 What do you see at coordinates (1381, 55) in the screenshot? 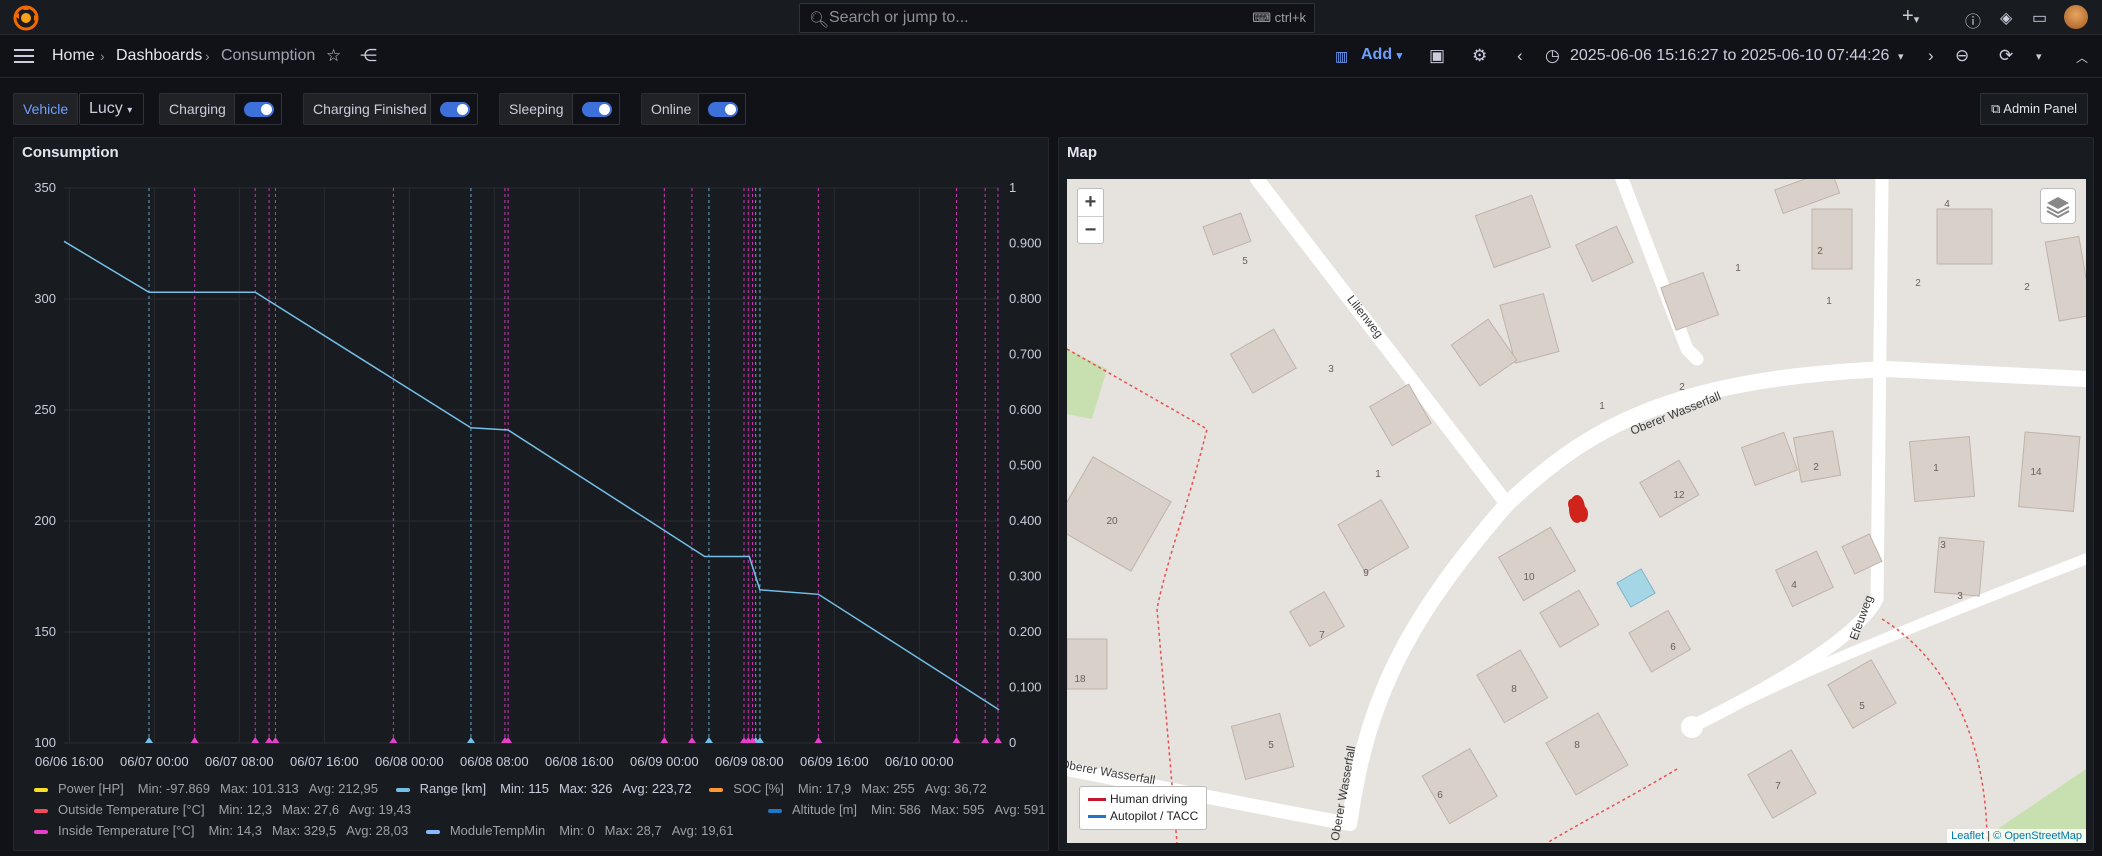
I see `add-button: Add ▾` at bounding box center [1381, 55].